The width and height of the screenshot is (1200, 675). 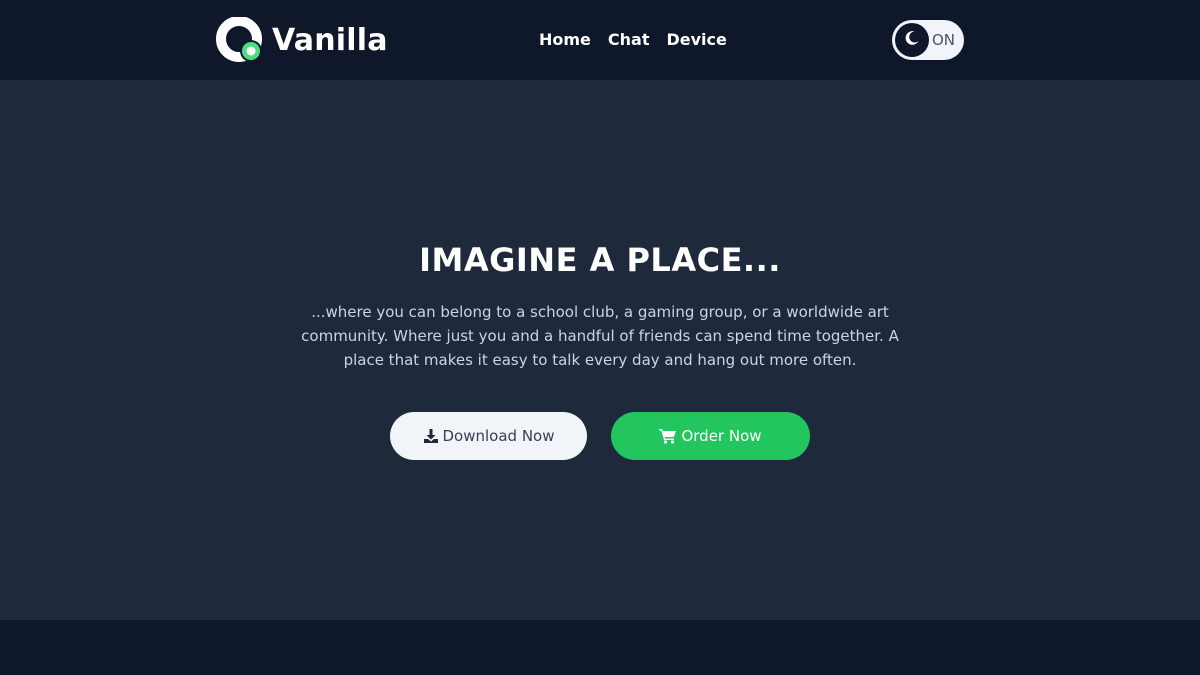 What do you see at coordinates (629, 40) in the screenshot?
I see `nav-item-chat: Chat` at bounding box center [629, 40].